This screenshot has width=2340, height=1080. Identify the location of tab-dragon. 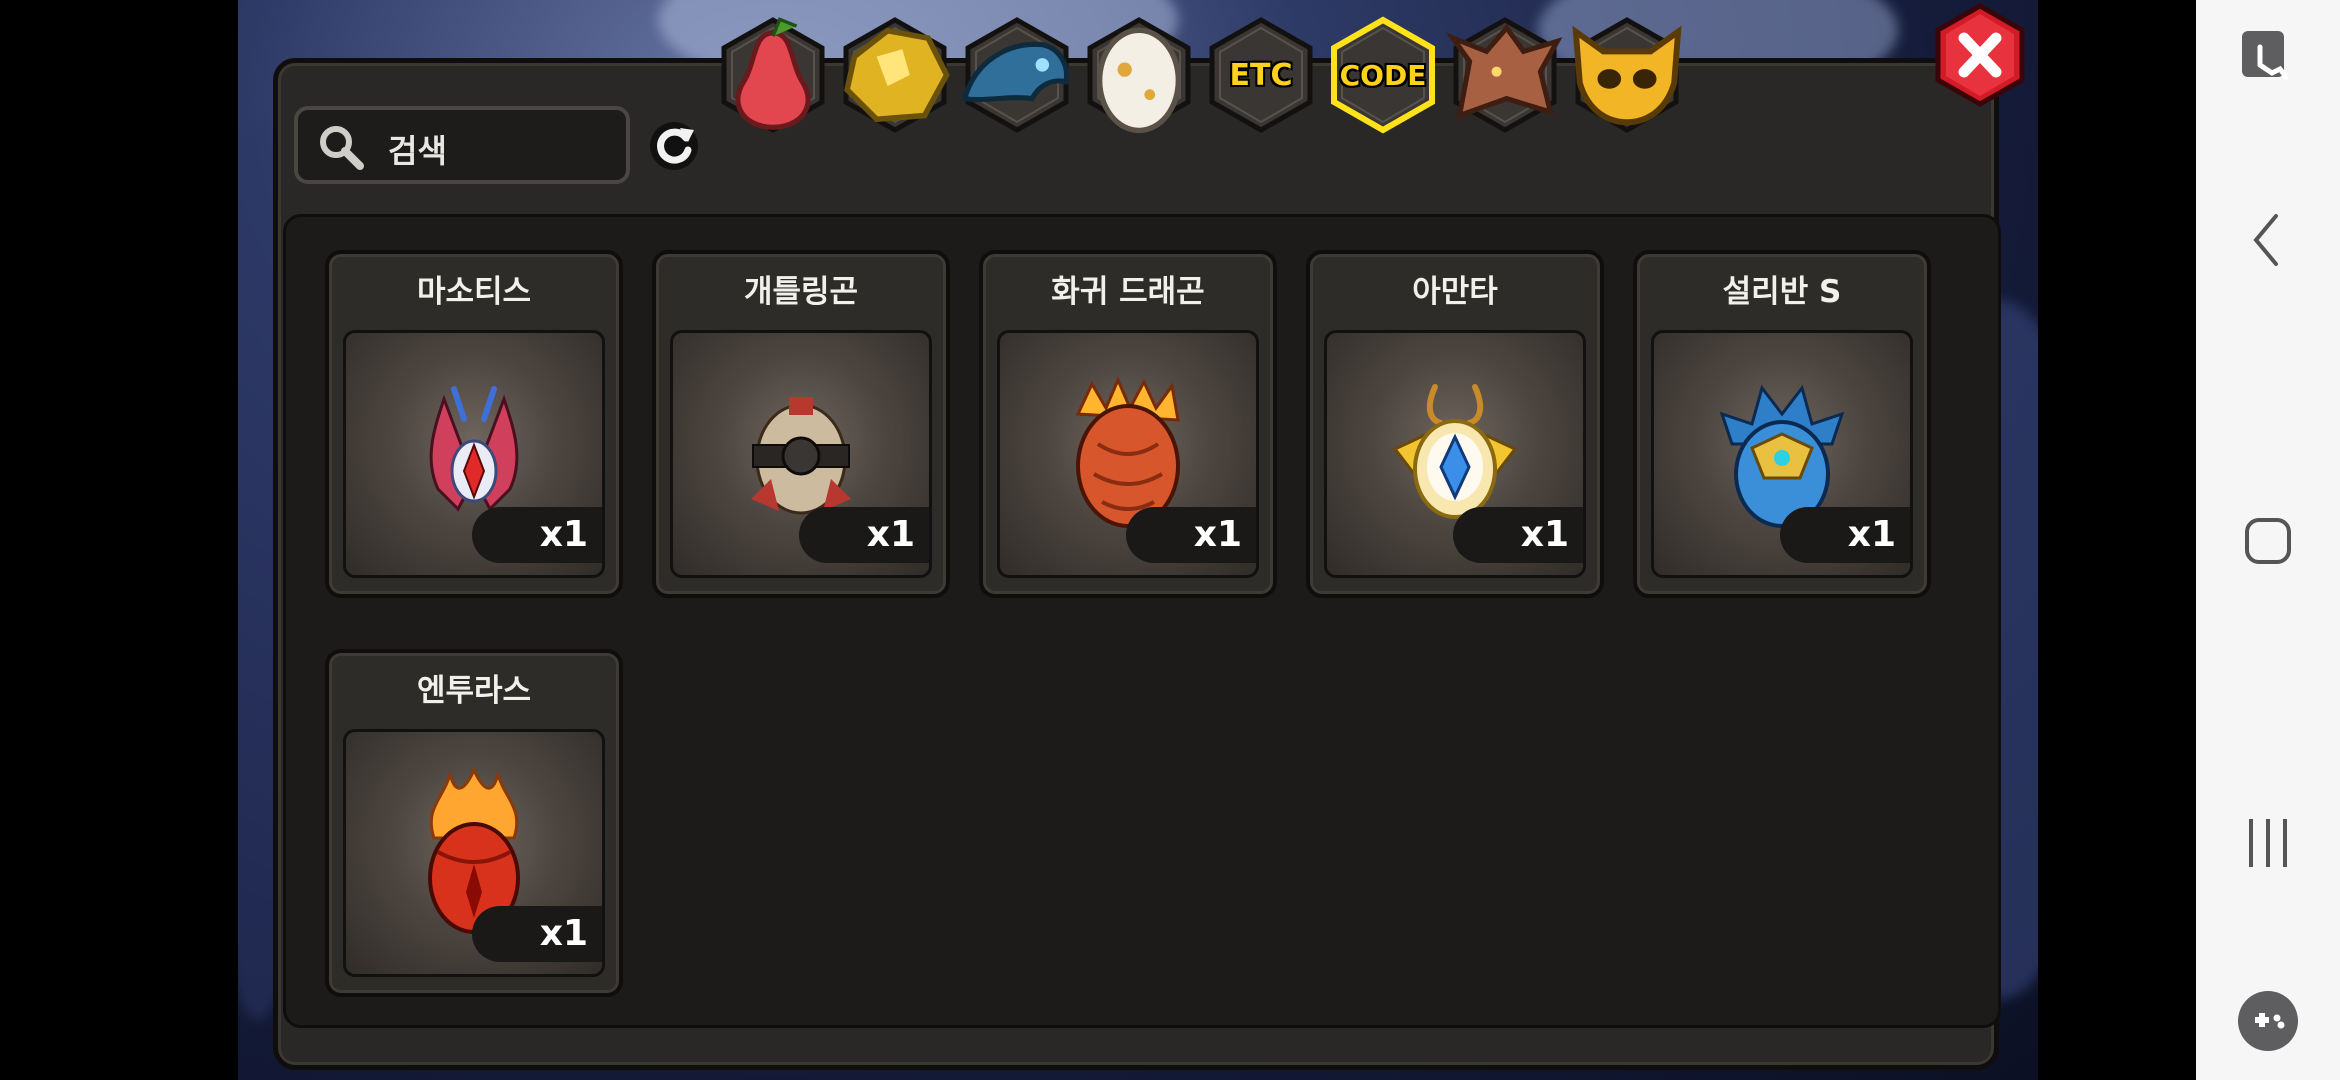
(1505, 75).